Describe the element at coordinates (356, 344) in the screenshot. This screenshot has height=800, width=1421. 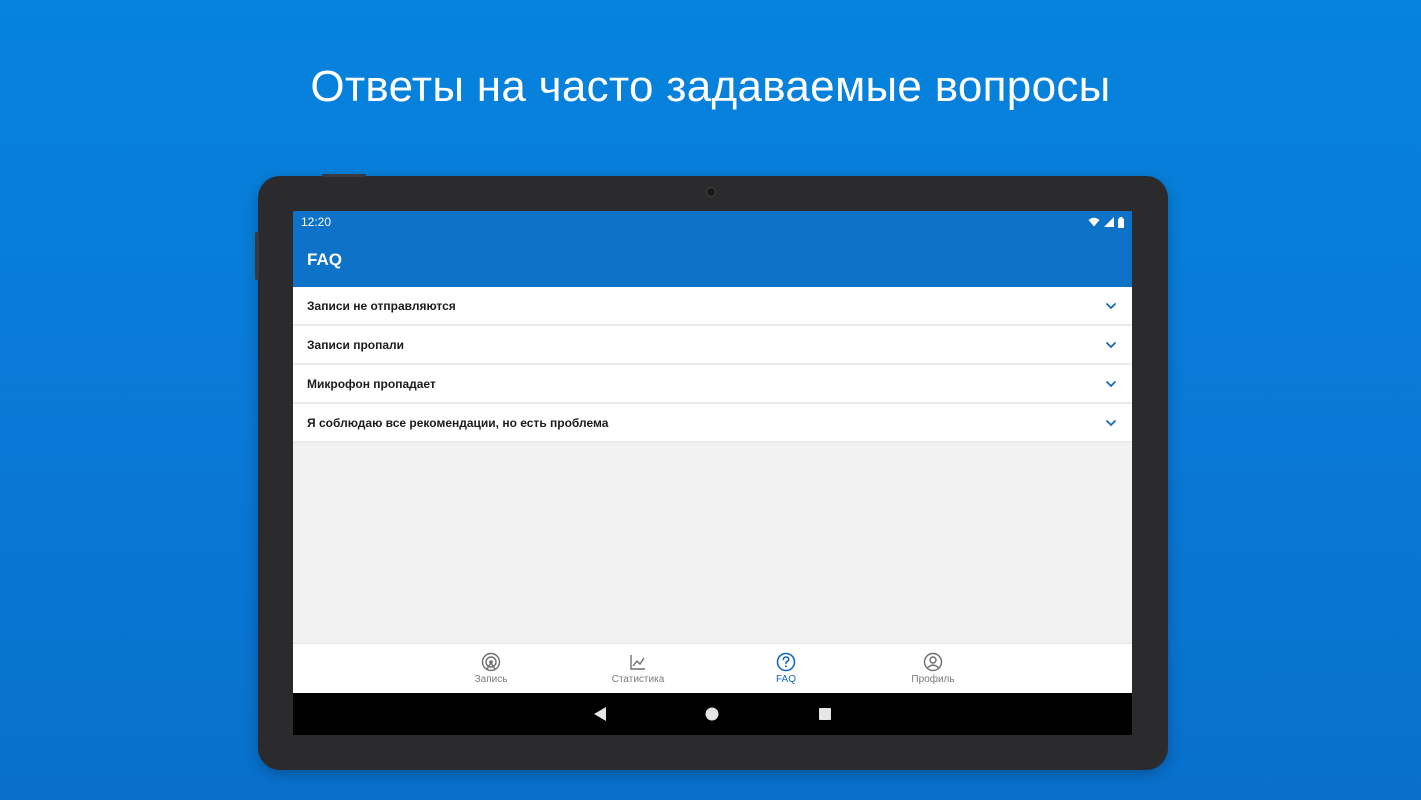
I see `faq-question: Записи пропали` at that location.